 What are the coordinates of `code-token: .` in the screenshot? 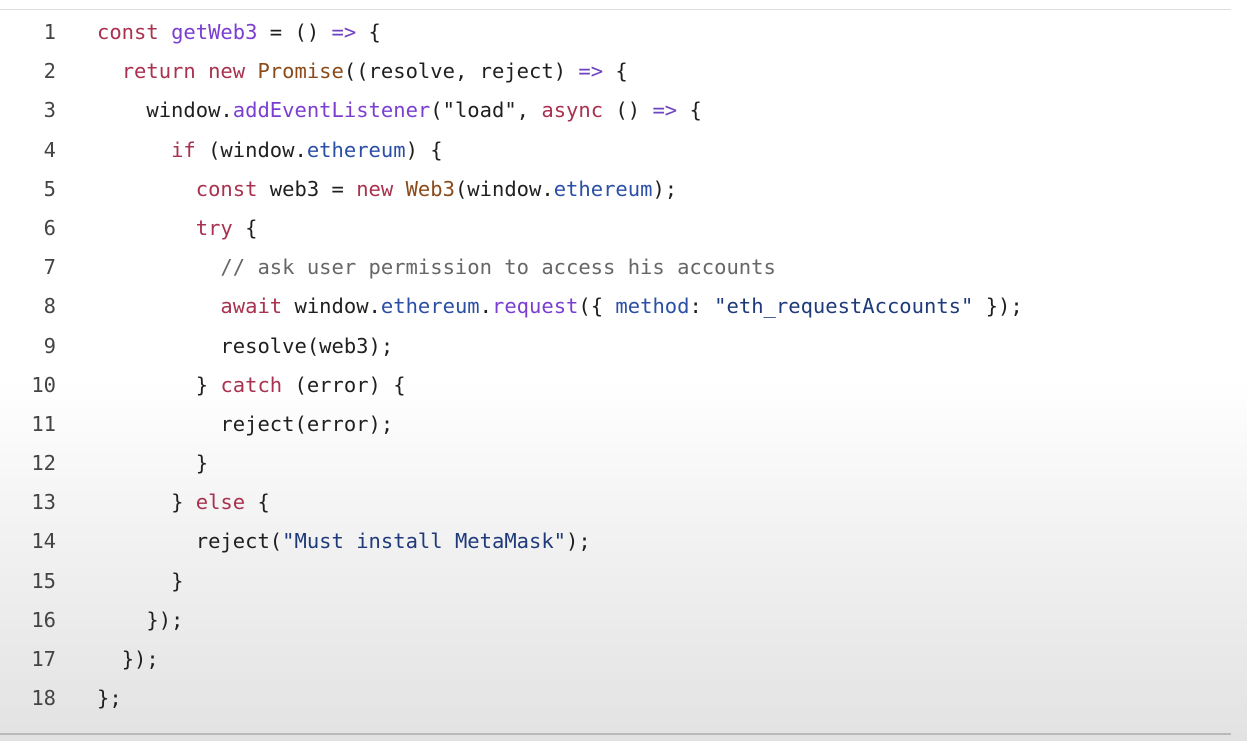 It's located at (485, 306).